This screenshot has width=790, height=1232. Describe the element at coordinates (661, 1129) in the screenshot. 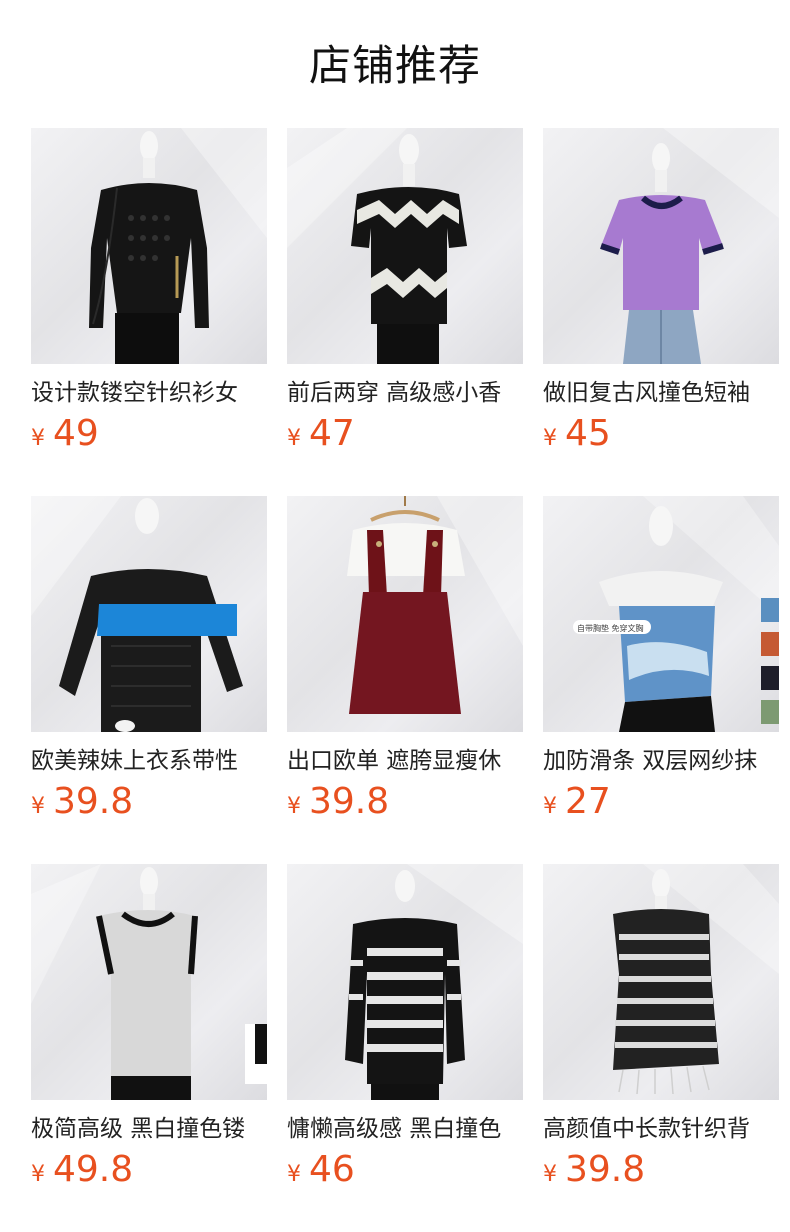

I see `product-name: 高颜值中长款针织背` at that location.